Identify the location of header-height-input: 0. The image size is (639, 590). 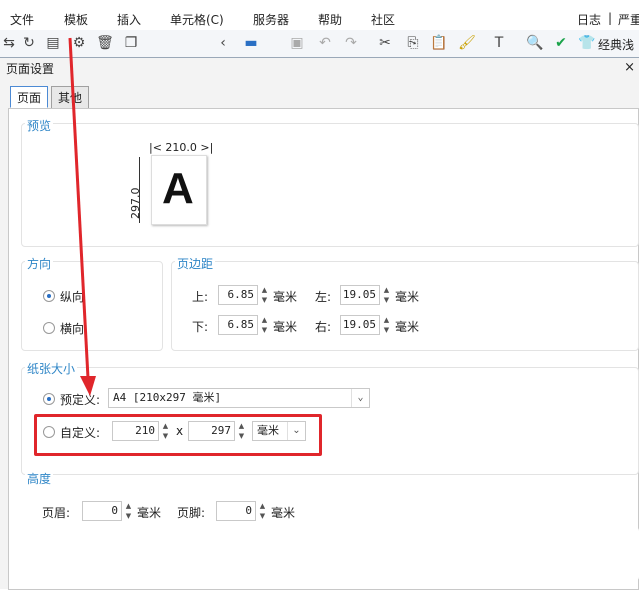
(102, 511).